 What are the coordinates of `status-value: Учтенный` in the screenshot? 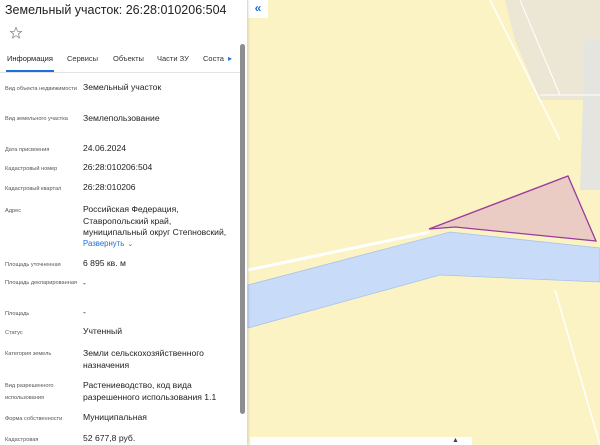 It's located at (103, 331).